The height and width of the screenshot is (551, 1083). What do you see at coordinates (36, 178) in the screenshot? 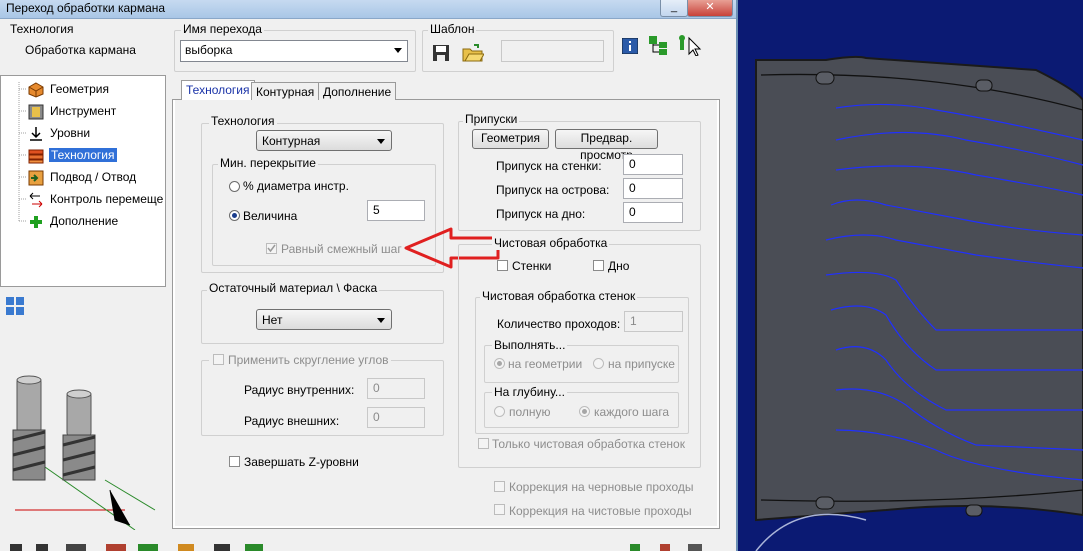
I see `approach-icon` at bounding box center [36, 178].